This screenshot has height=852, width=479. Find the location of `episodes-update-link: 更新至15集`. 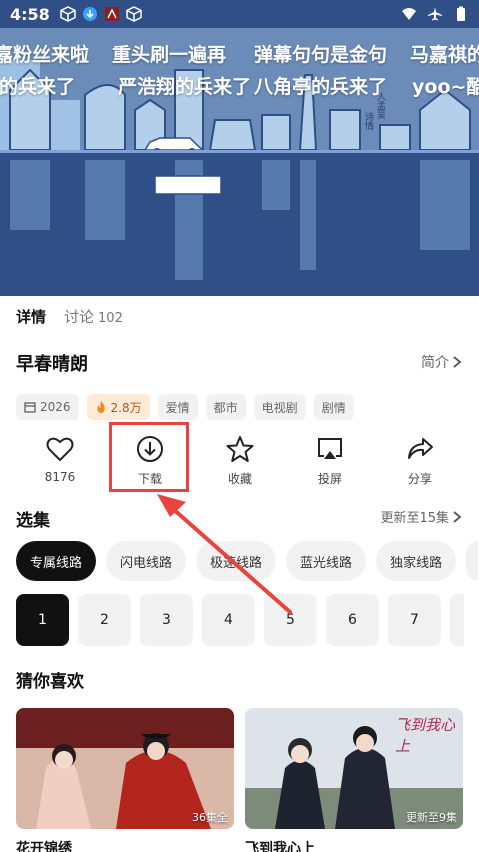

episodes-update-link: 更新至15集 is located at coordinates (421, 516).